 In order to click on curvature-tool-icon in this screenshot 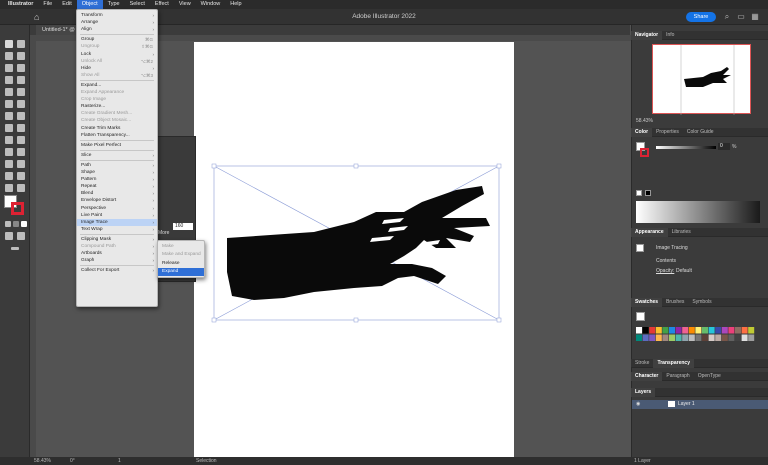, I will do `click(21, 68)`.